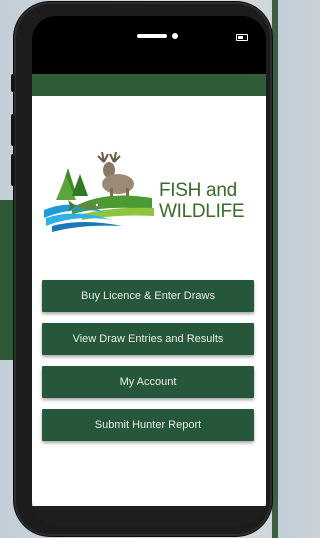 This screenshot has width=320, height=538. Describe the element at coordinates (148, 296) in the screenshot. I see `buy-licence-button: Buy Licence & Enter Draws` at that location.